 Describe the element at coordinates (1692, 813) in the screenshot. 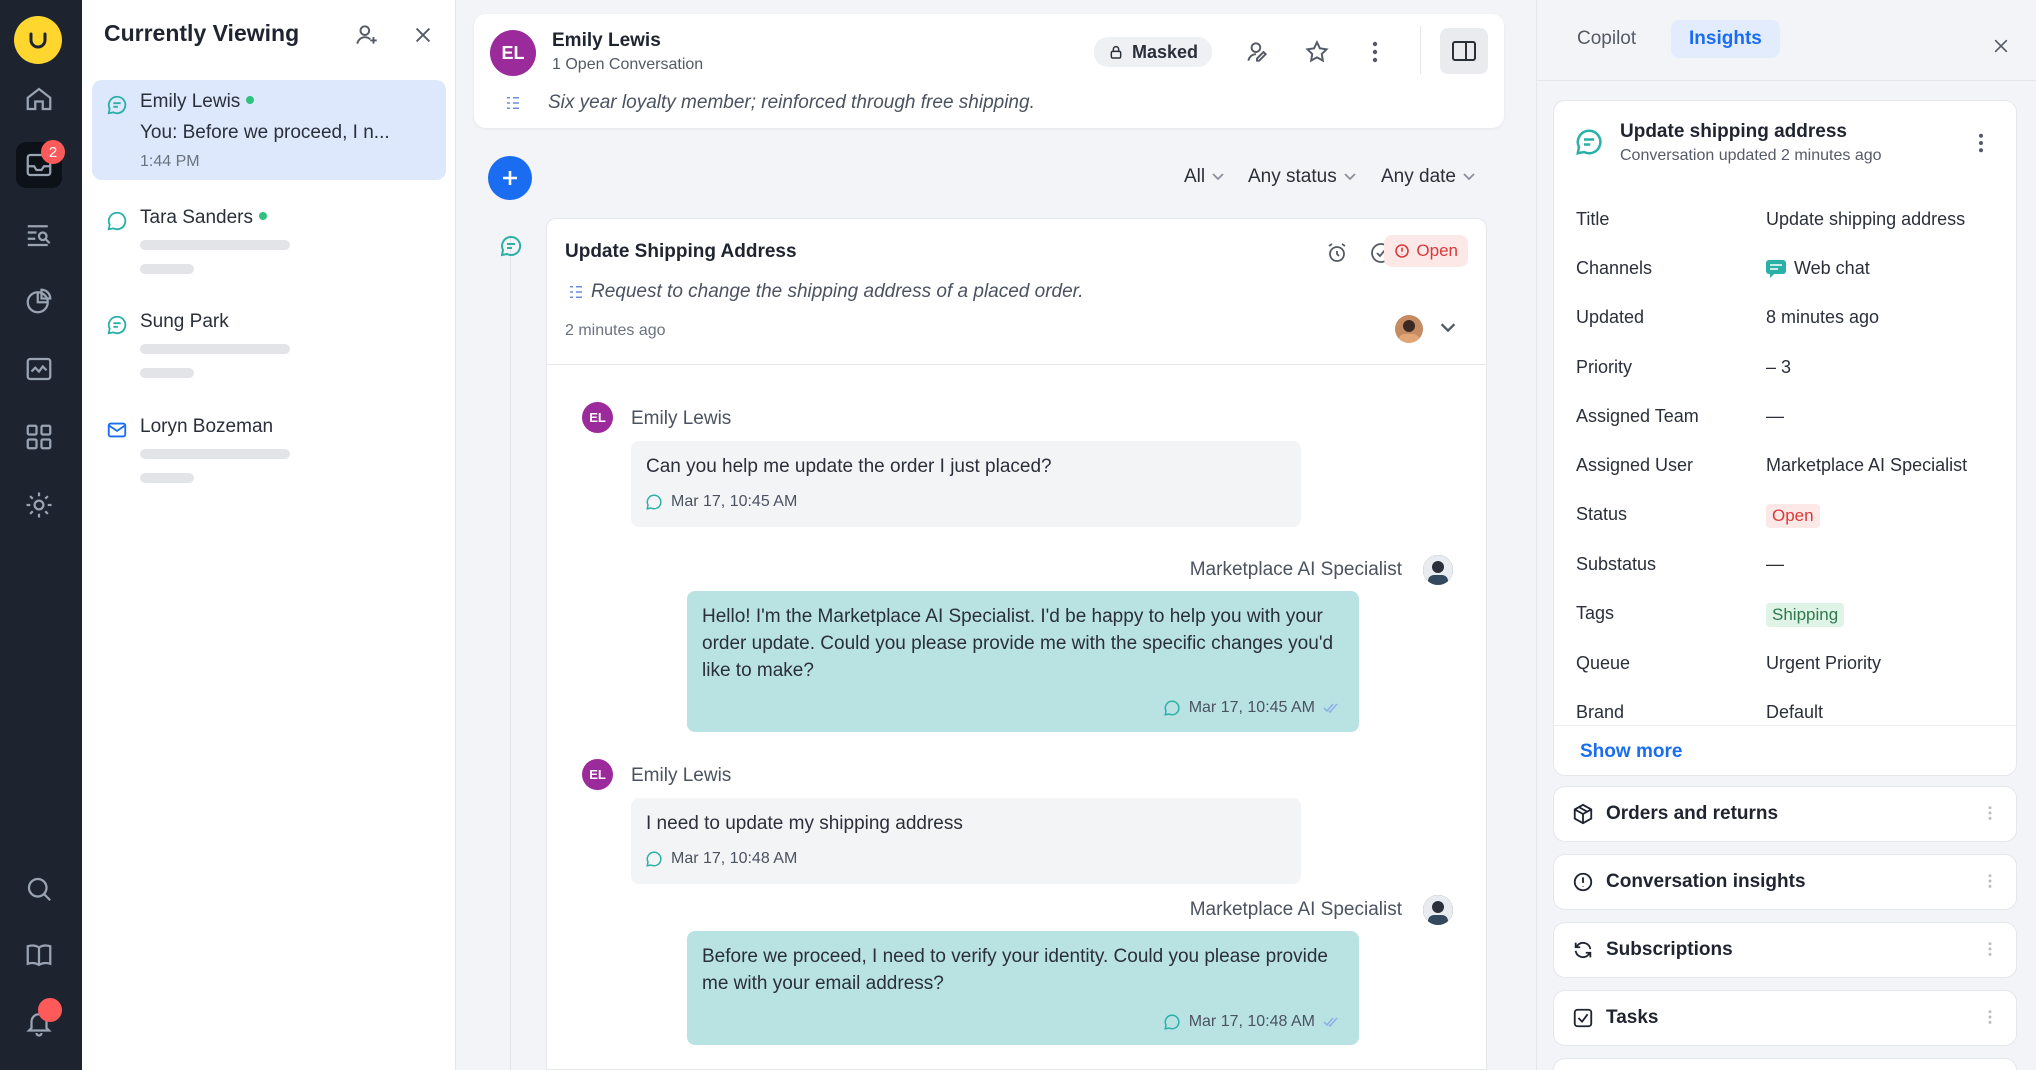

I see `section-title: Orders and returns` at that location.